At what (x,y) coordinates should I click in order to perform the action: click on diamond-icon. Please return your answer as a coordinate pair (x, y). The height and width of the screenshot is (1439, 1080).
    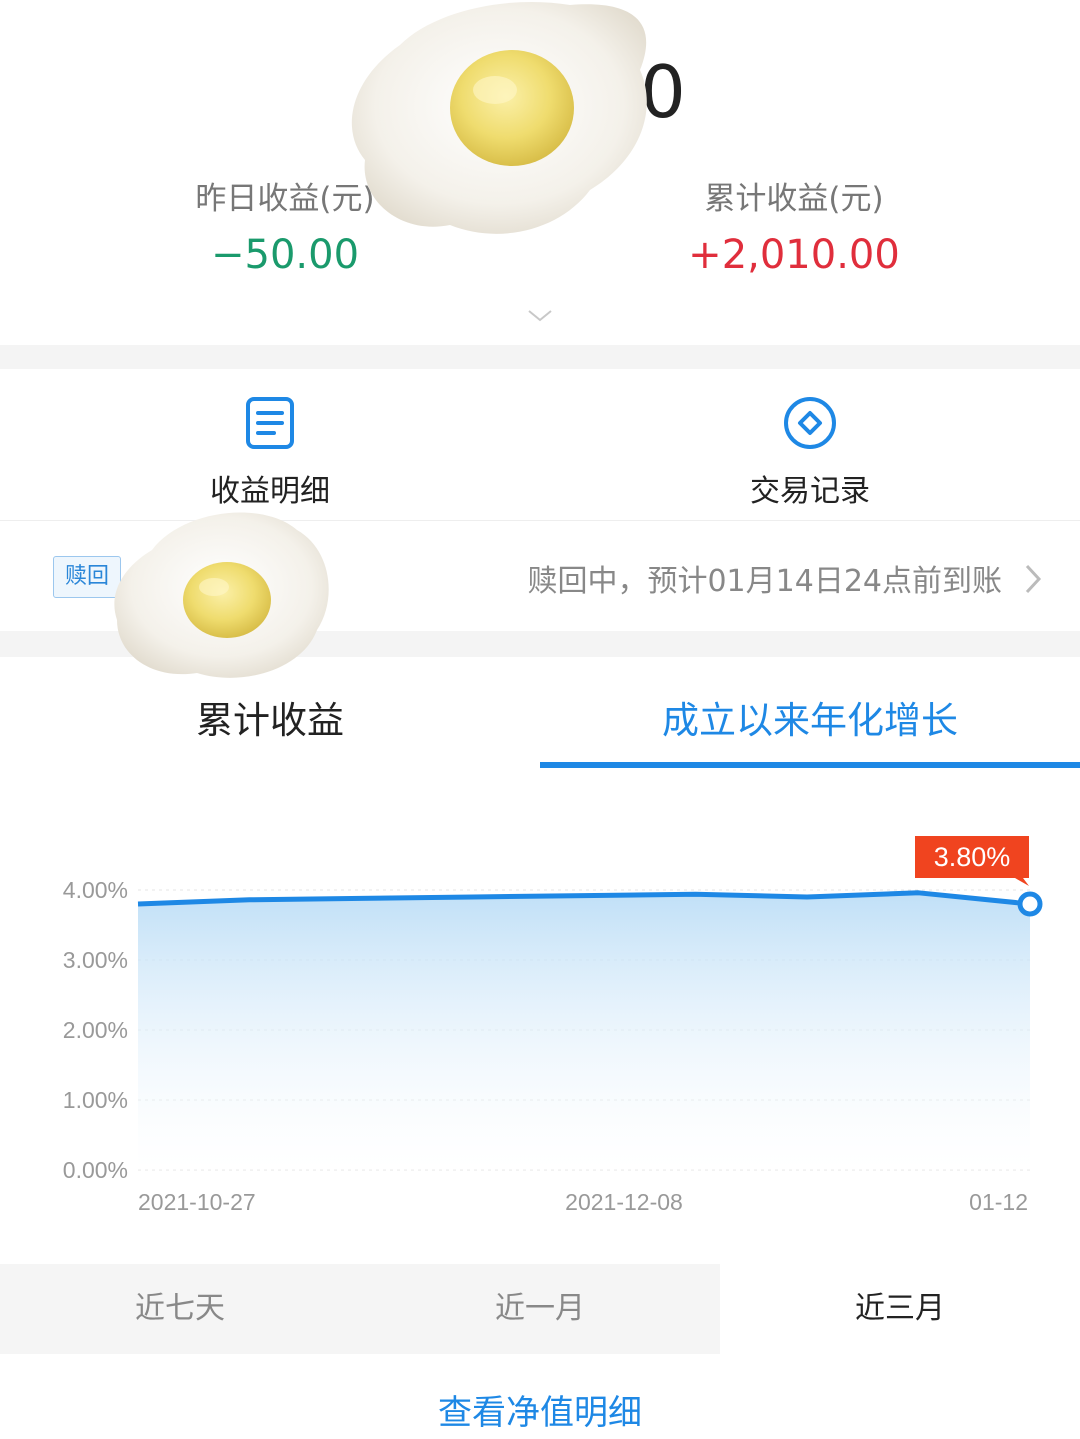
    Looking at the image, I should click on (810, 423).